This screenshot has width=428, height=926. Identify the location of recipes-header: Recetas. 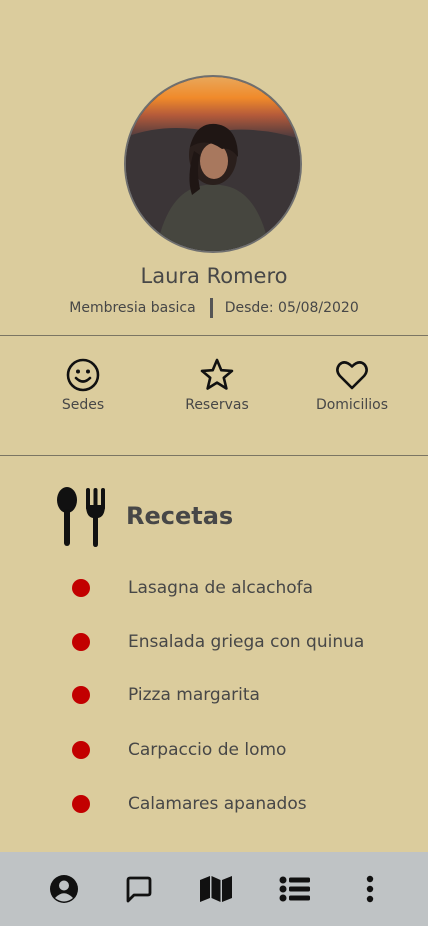
(143, 516).